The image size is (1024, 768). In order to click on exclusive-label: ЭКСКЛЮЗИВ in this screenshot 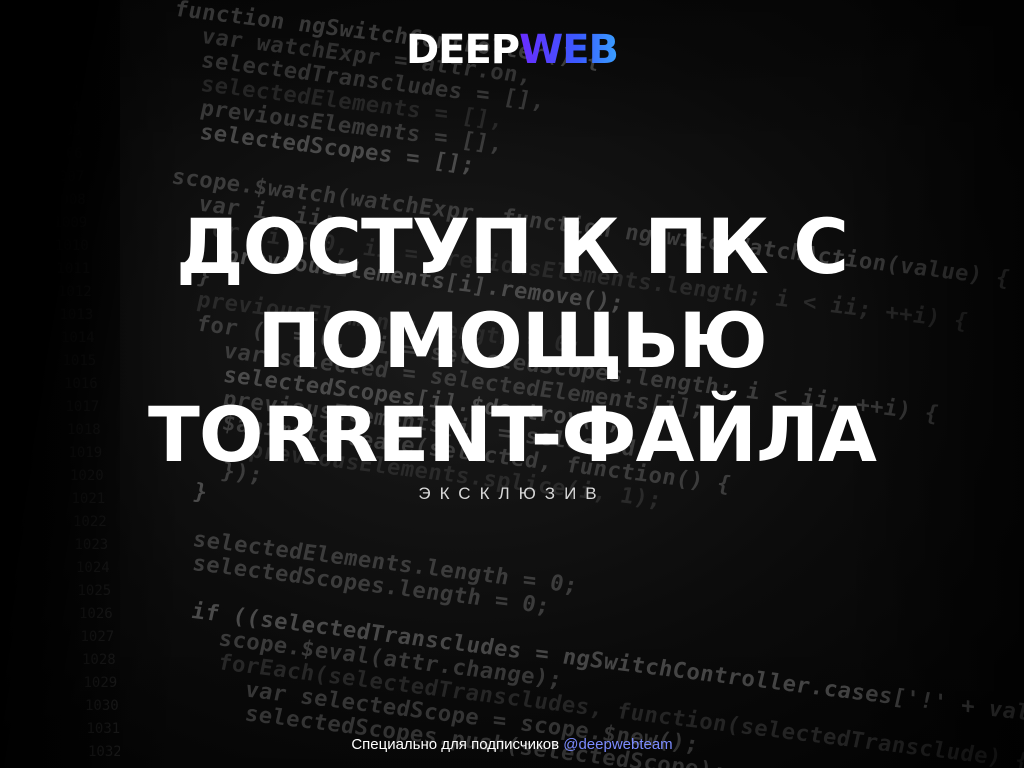, I will do `click(512, 493)`.